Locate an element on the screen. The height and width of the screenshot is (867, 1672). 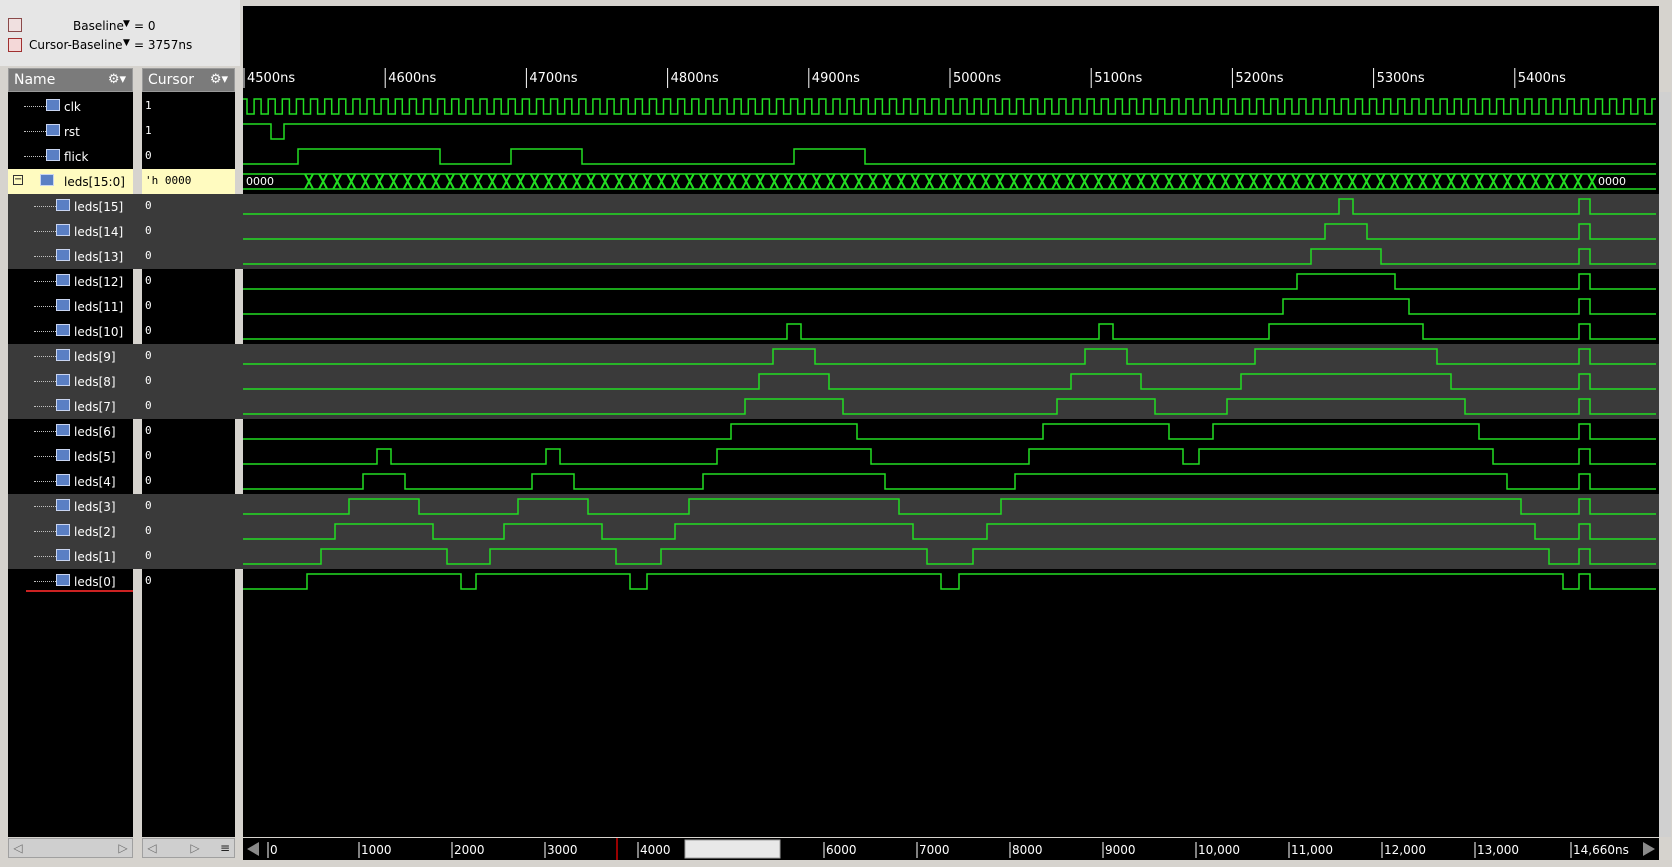
cursor-horizontal-scrollbar: ◁ ▷ ≡ is located at coordinates (188, 848).